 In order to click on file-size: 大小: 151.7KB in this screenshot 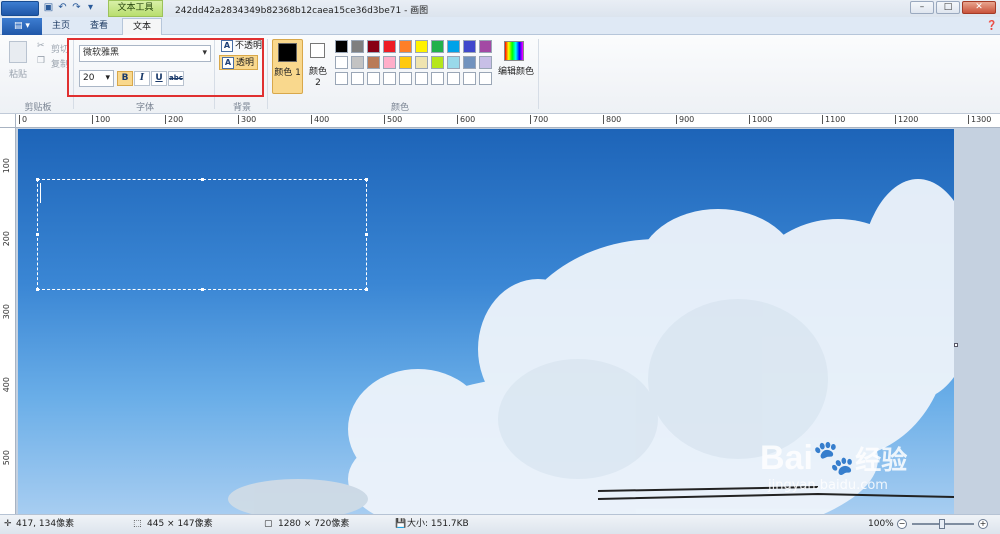, I will do `click(438, 524)`.